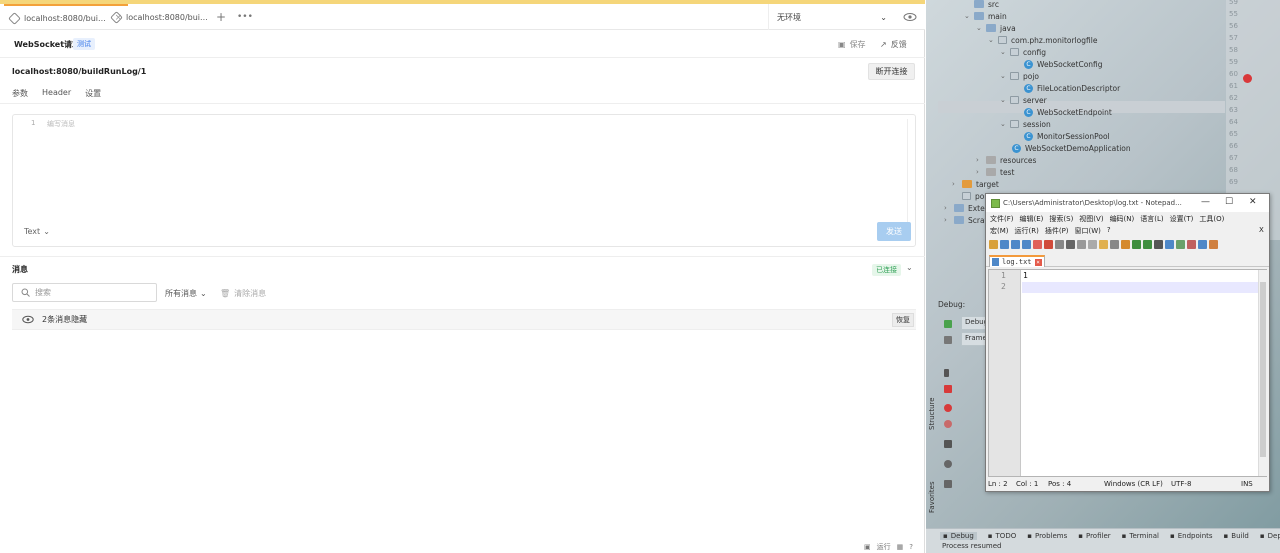 The width and height of the screenshot is (1280, 553). Describe the element at coordinates (1047, 536) in the screenshot. I see `tool-window-problems: ▪ Problems` at that location.